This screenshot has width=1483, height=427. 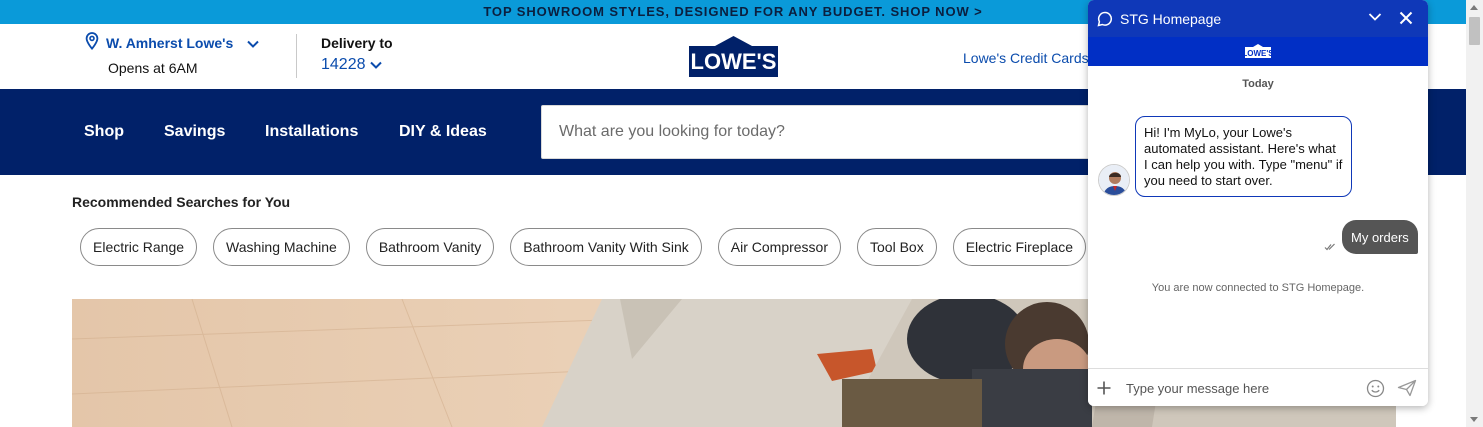 I want to click on chip-washing-machine: Washing Machine, so click(x=281, y=247).